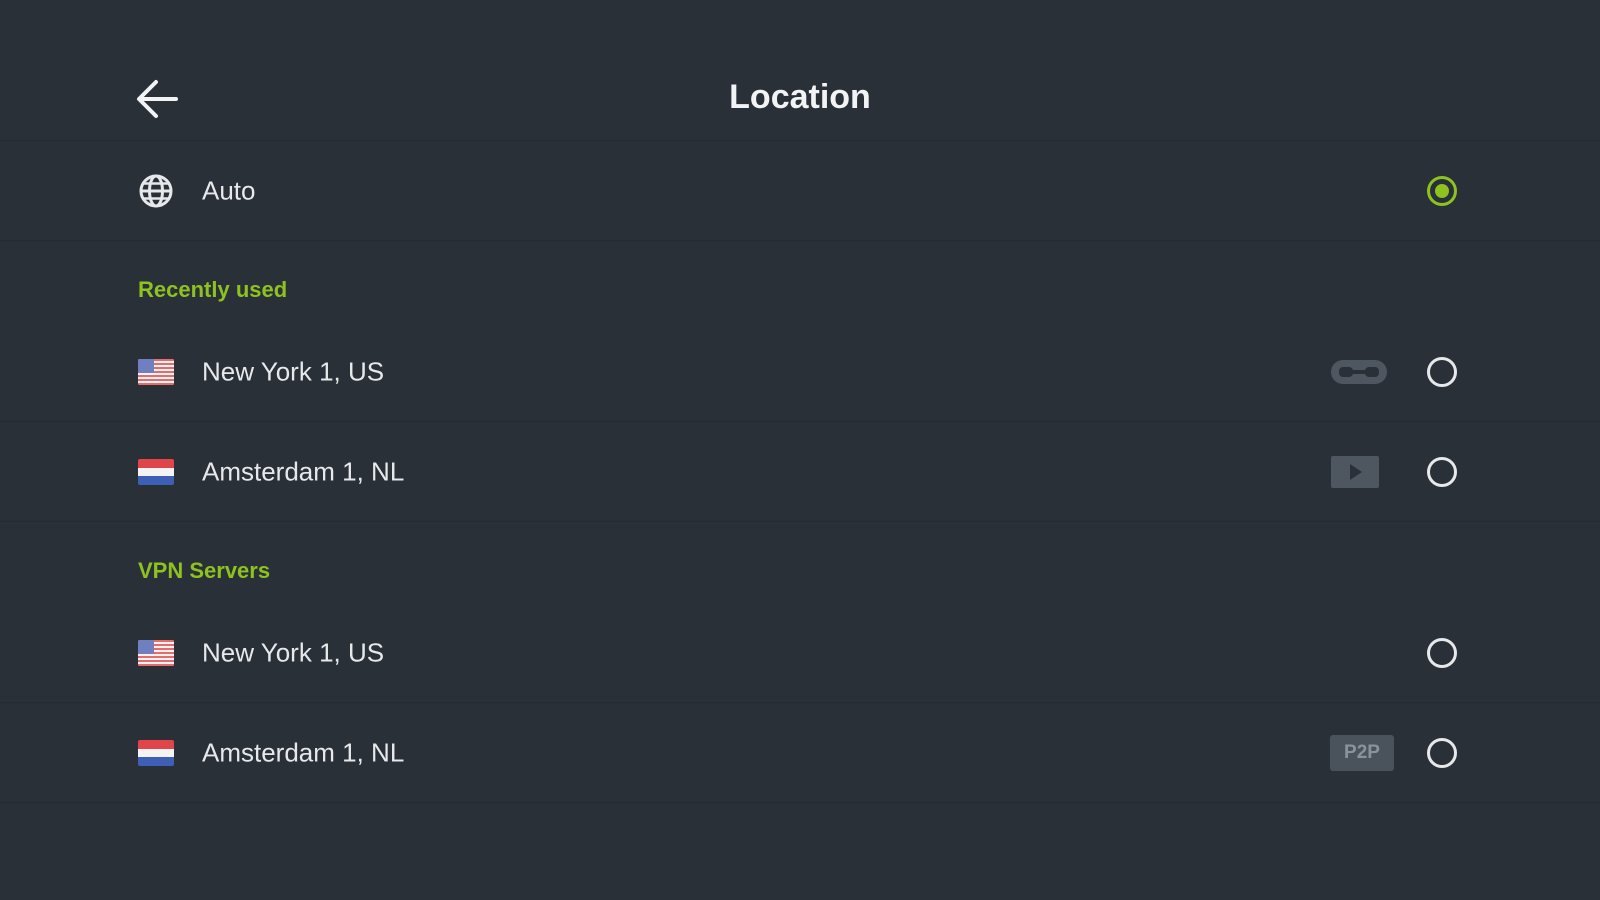 Image resolution: width=1600 pixels, height=900 pixels. I want to click on p2p-badge-label: P2P, so click(1362, 752).